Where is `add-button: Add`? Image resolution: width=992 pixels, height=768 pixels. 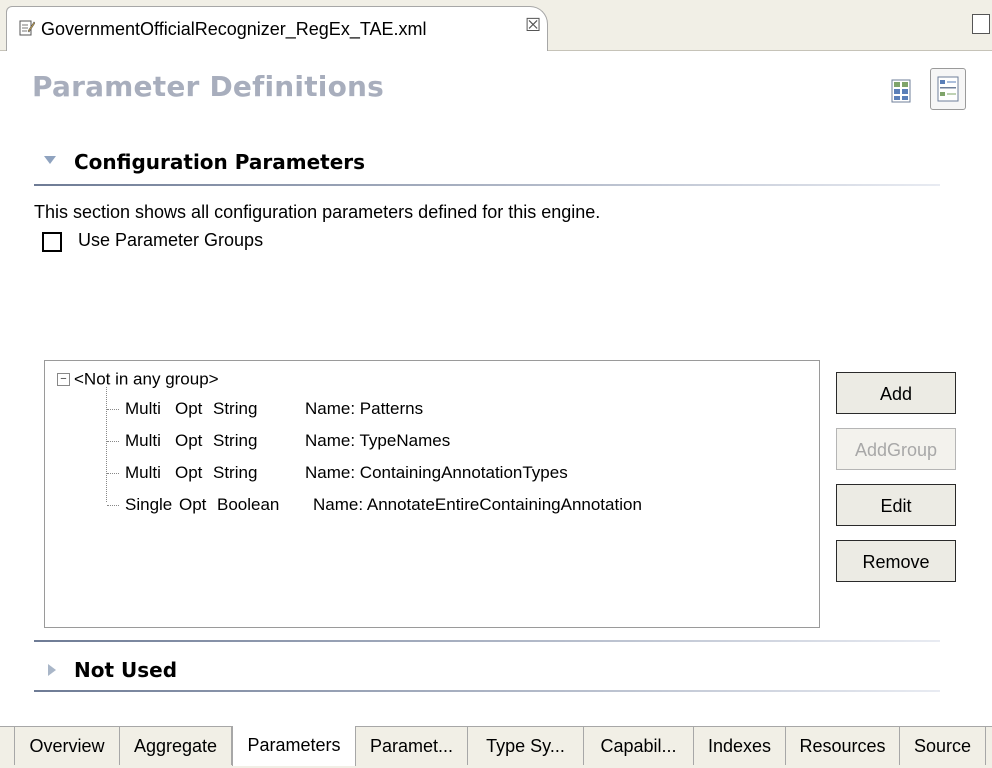
add-button: Add is located at coordinates (896, 393).